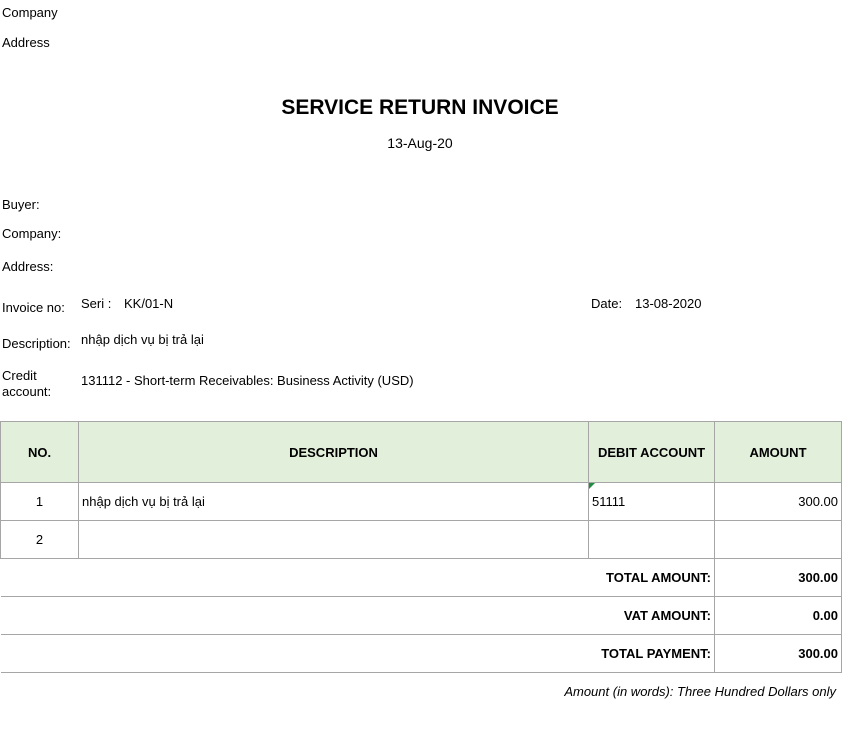 The image size is (850, 741). Describe the element at coordinates (778, 653) in the screenshot. I see `total-payment-value: 300.00` at that location.